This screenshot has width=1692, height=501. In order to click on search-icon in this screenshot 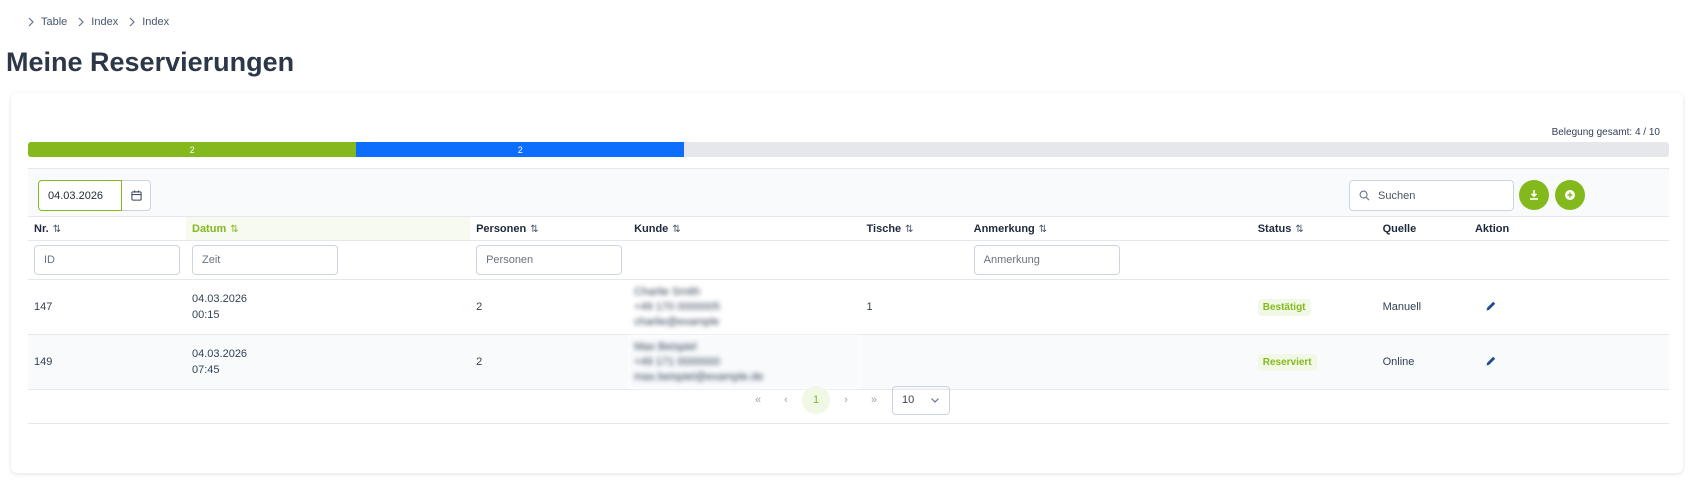, I will do `click(1364, 195)`.